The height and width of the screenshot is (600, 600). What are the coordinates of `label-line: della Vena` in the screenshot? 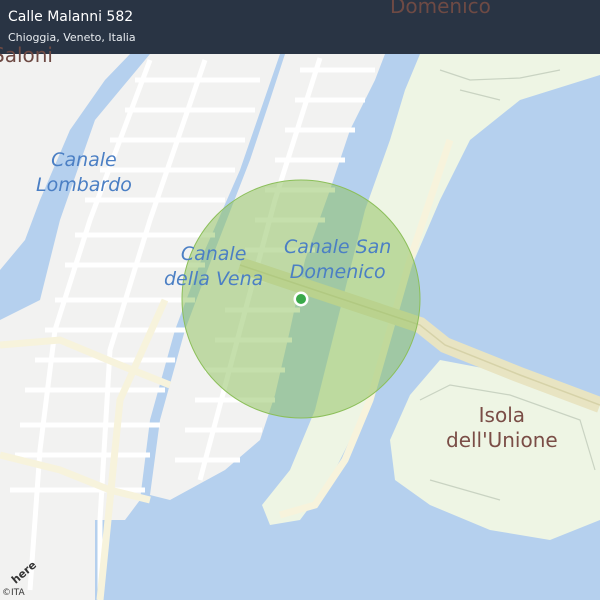 It's located at (214, 279).